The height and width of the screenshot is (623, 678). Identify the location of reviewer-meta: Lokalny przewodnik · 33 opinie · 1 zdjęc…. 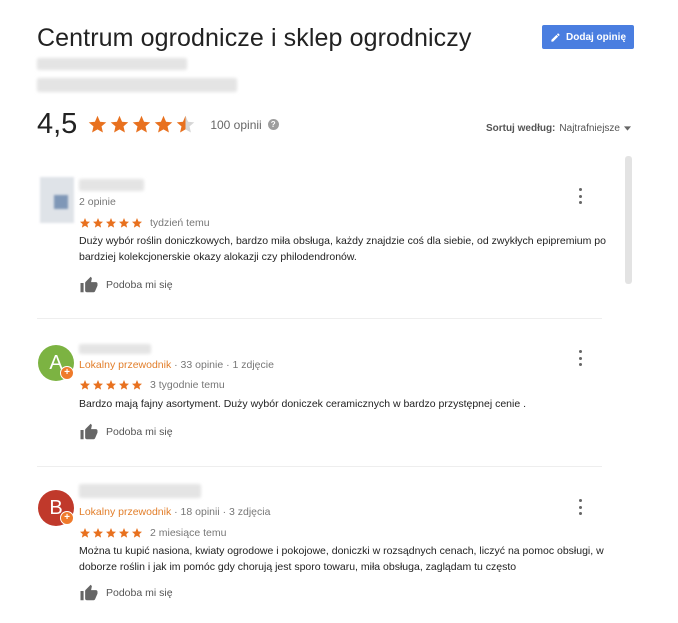
(176, 365).